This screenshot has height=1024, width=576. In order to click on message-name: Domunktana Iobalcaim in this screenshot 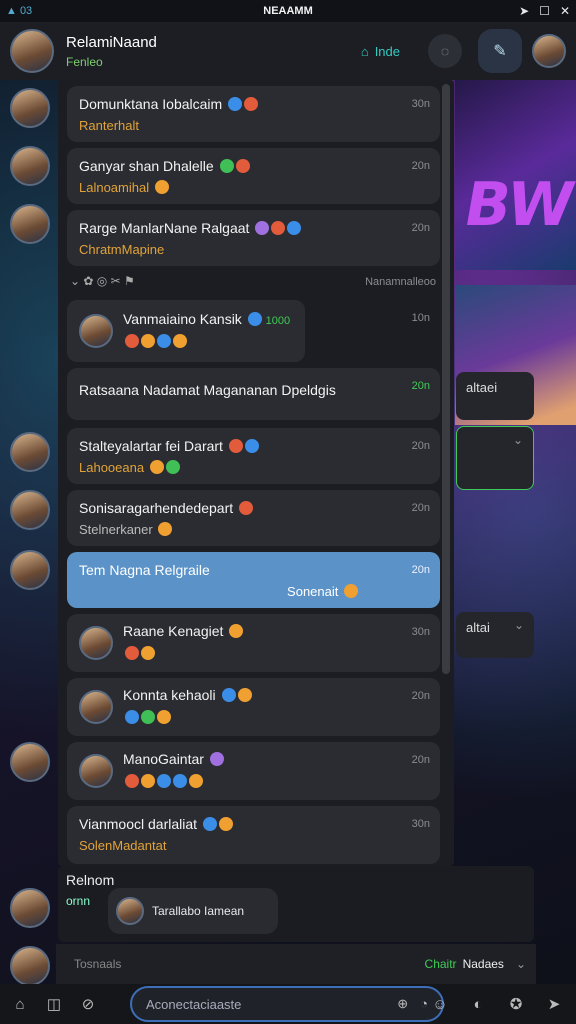, I will do `click(151, 104)`.